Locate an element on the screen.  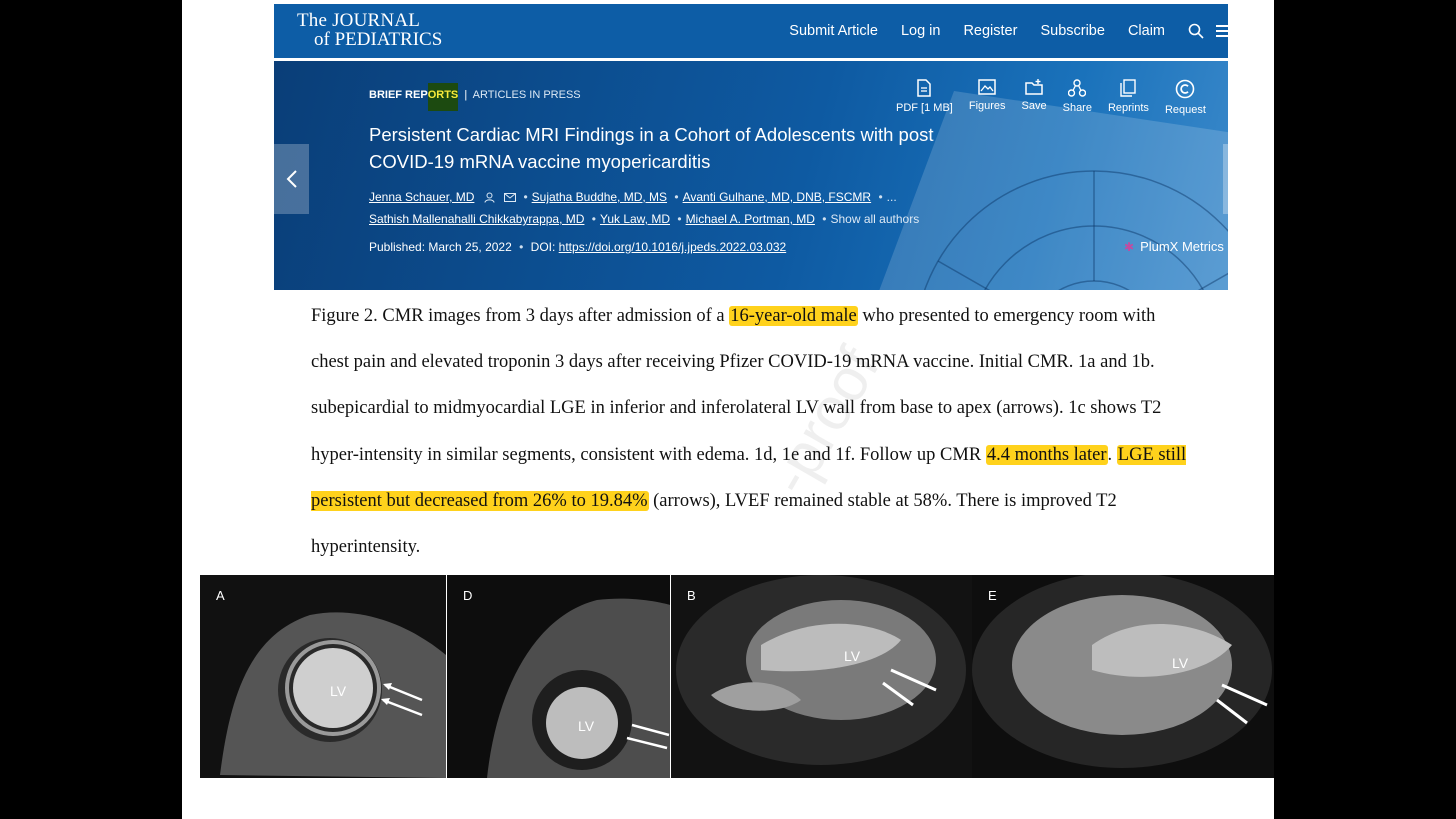
search-icon is located at coordinates (1196, 31).